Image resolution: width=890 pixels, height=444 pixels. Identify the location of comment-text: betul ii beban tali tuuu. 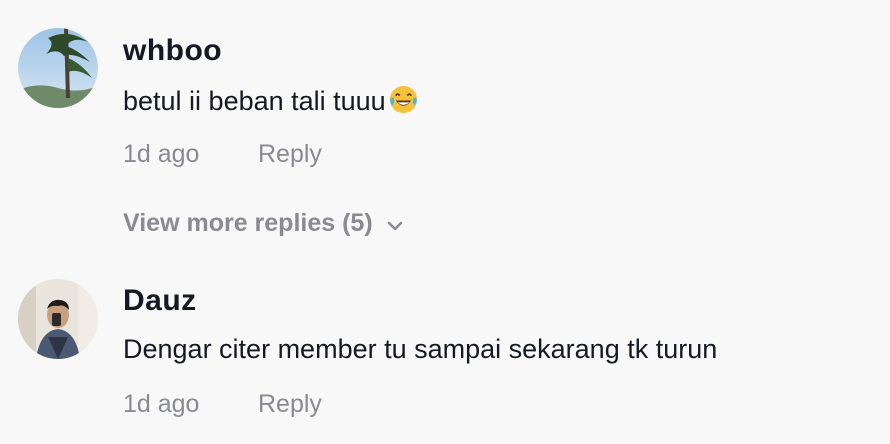
(271, 100).